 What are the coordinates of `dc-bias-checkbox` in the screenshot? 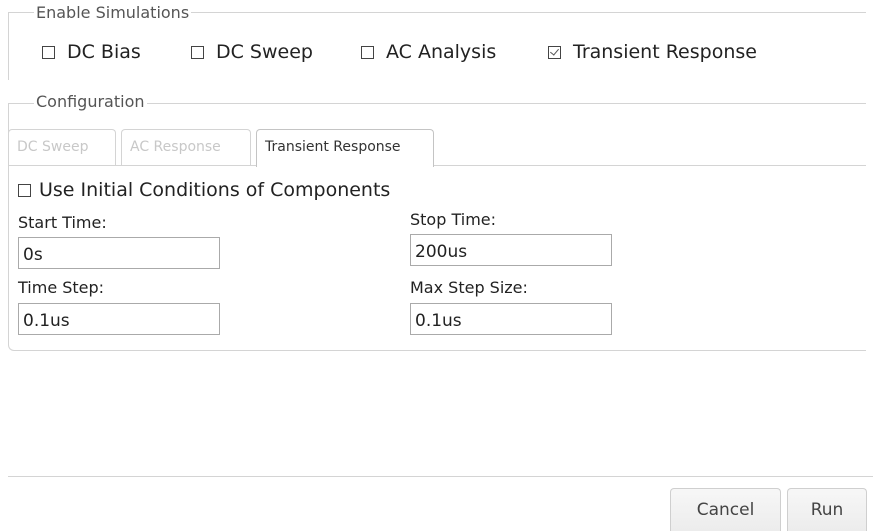 It's located at (48, 52).